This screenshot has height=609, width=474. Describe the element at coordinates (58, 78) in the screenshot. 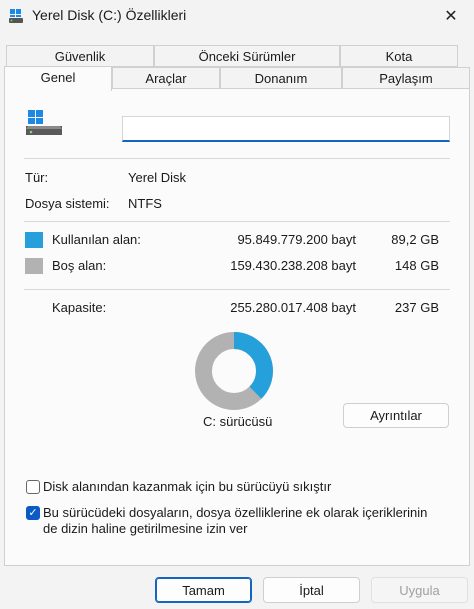

I see `tab-general: Genel` at that location.